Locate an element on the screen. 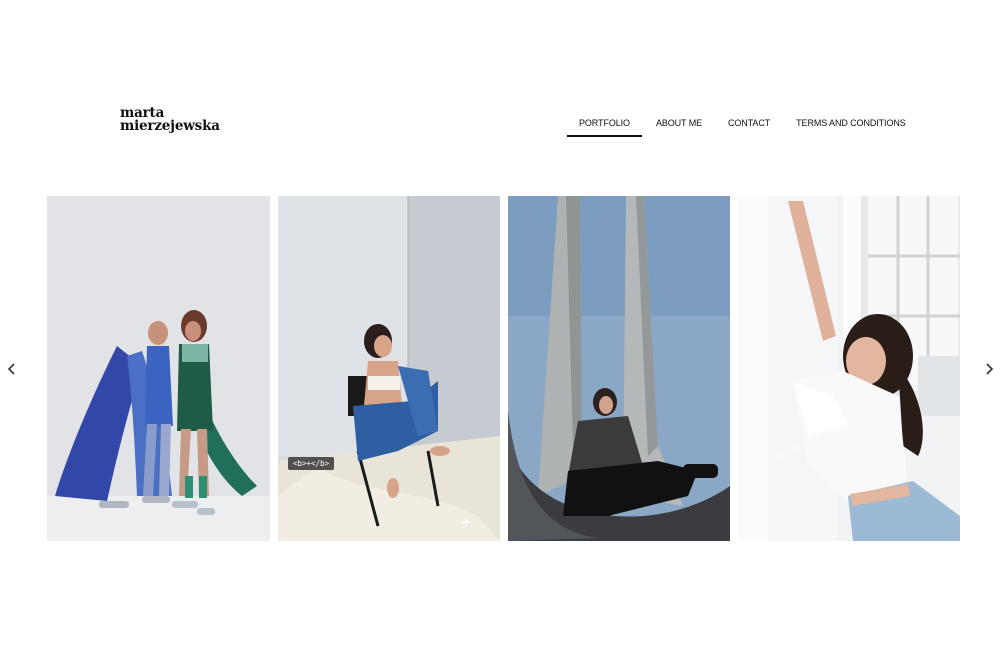 This screenshot has height=666, width=1000. gallery-photo: <b>+</b> + is located at coordinates (389, 368).